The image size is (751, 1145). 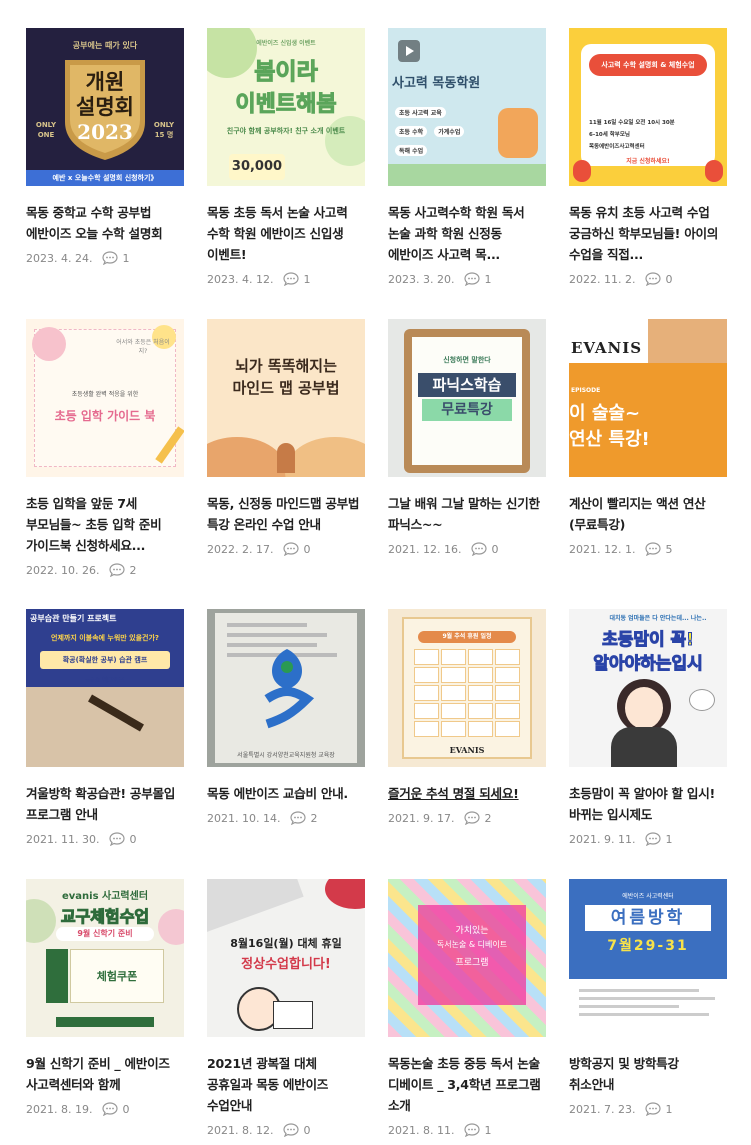 What do you see at coordinates (105, 1109) in the screenshot?
I see `post-meta: 2021. 8. 19. 0` at bounding box center [105, 1109].